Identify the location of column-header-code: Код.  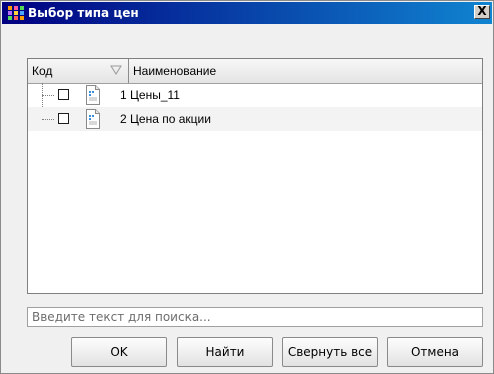
(78, 71).